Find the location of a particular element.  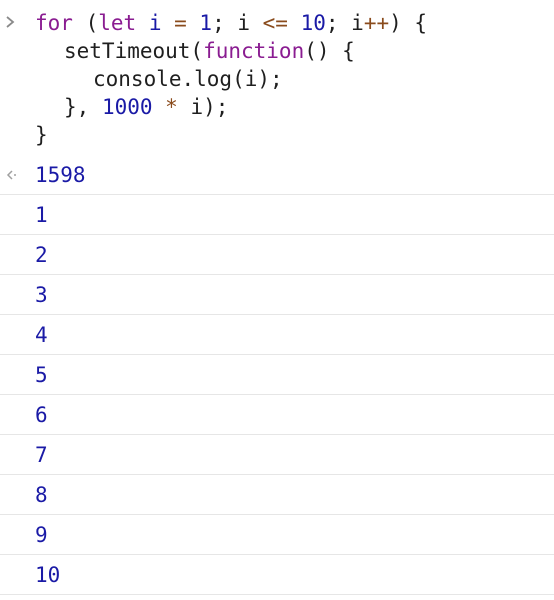

variable-i: i is located at coordinates (155, 23).